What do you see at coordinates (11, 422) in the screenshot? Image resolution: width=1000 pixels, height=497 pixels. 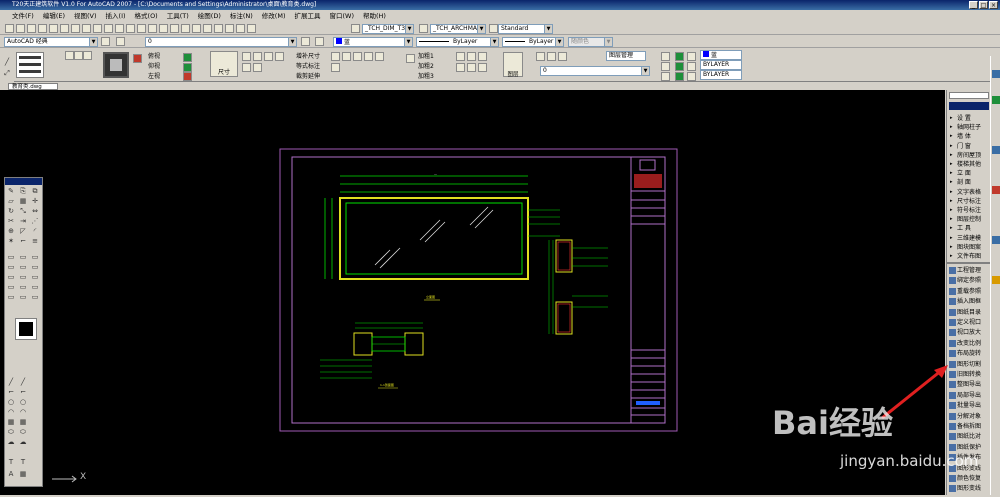 I see `hatch-tool-icon: ▦` at bounding box center [11, 422].